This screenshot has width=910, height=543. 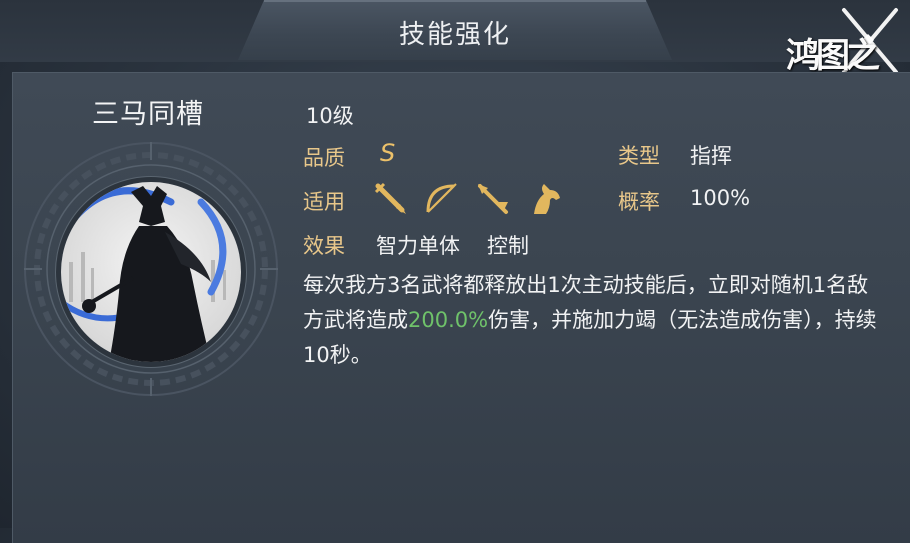 What do you see at coordinates (324, 246) in the screenshot?
I see `effect-label: 效果` at bounding box center [324, 246].